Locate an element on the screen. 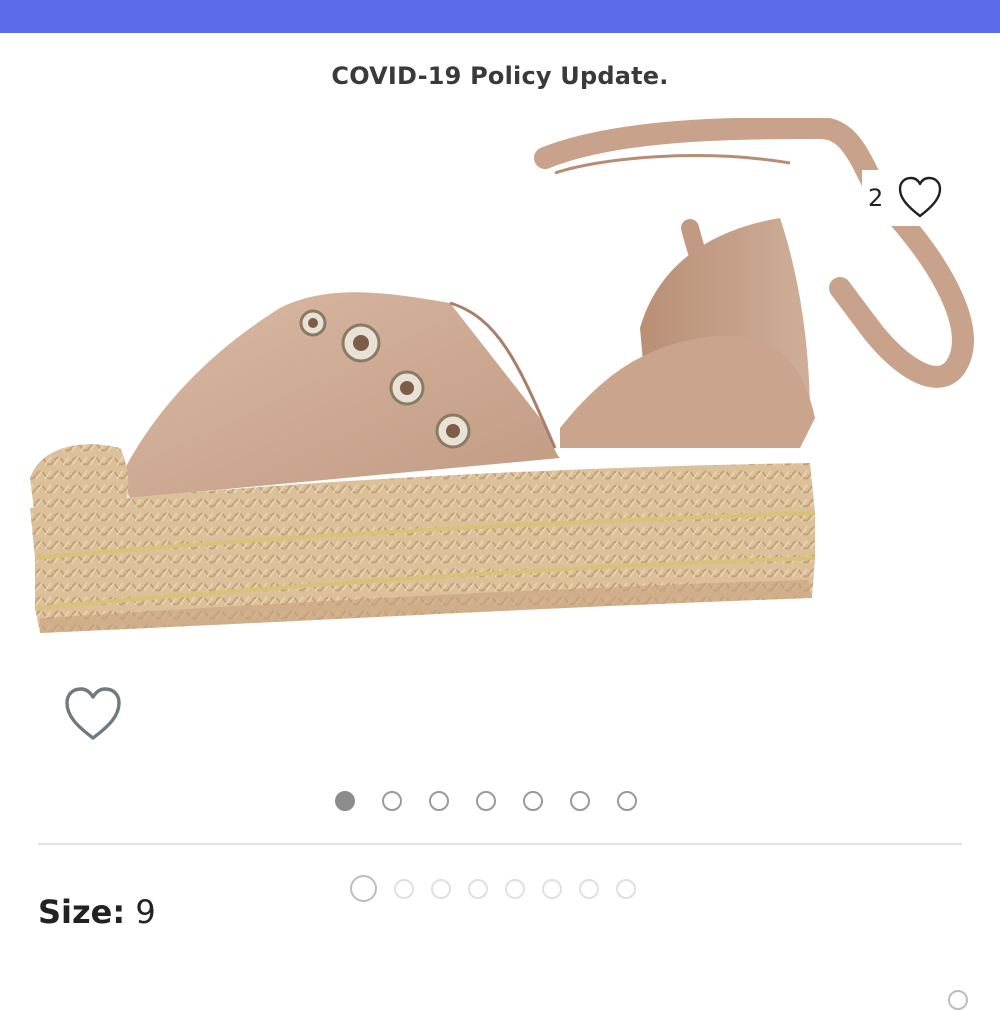 The width and height of the screenshot is (1000, 1010). size-value: 9 is located at coordinates (145, 912).